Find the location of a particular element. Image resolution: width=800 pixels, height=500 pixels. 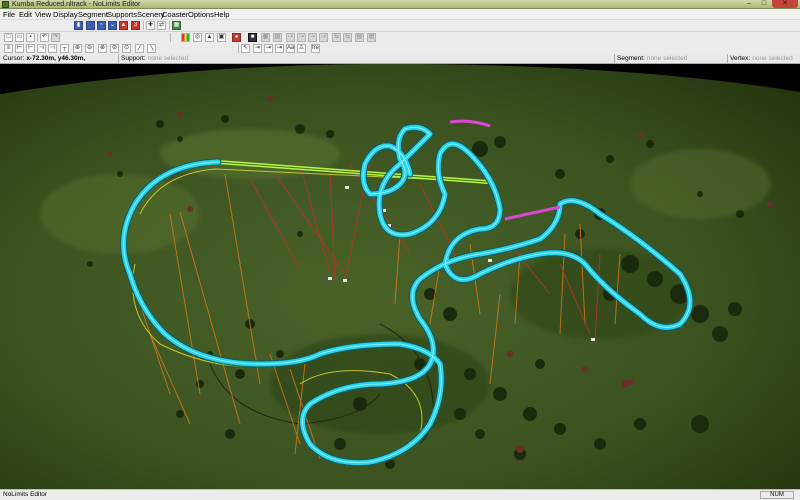

support-value: none selected is located at coordinates (168, 58).